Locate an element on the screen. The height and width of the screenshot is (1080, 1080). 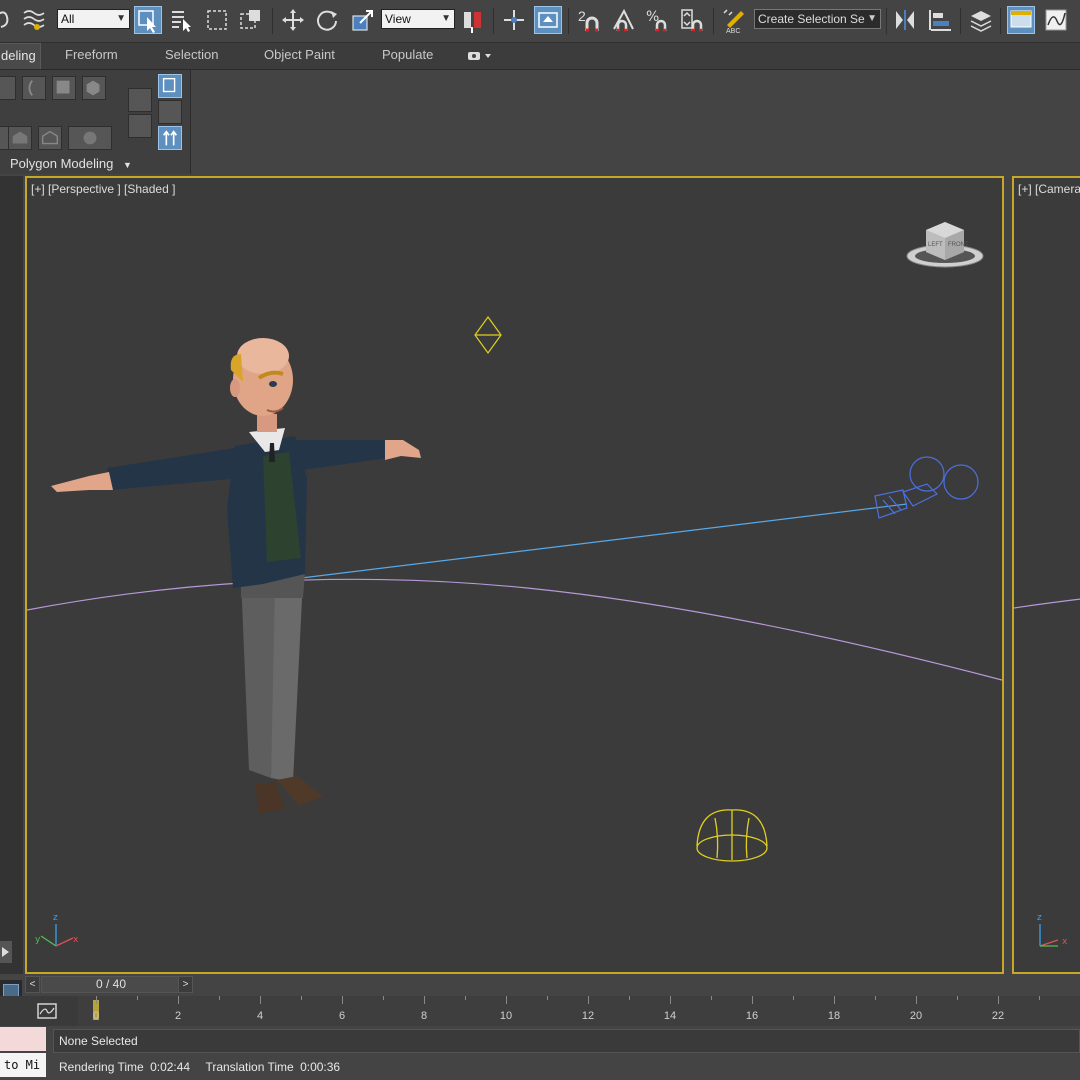
maxscript-input: to Mi is located at coordinates (23, 1065).